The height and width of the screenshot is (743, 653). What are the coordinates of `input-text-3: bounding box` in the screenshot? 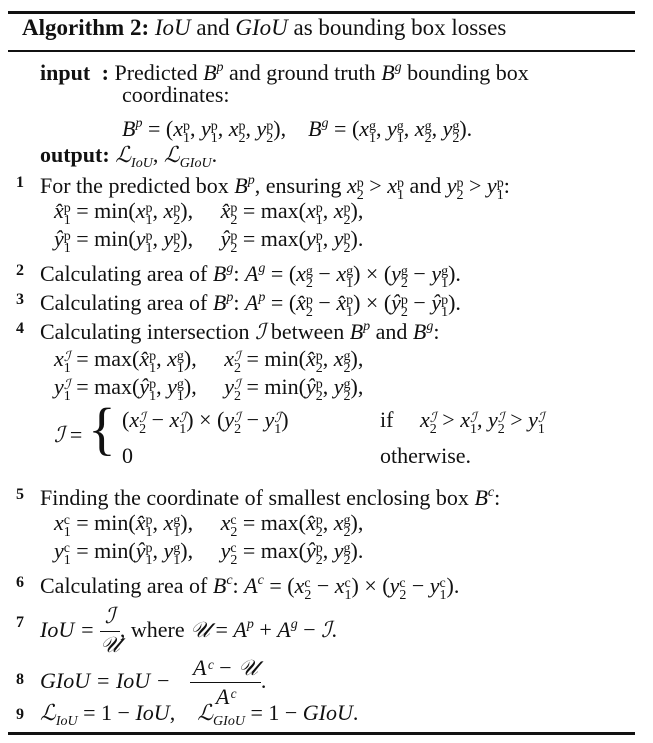 It's located at (468, 72).